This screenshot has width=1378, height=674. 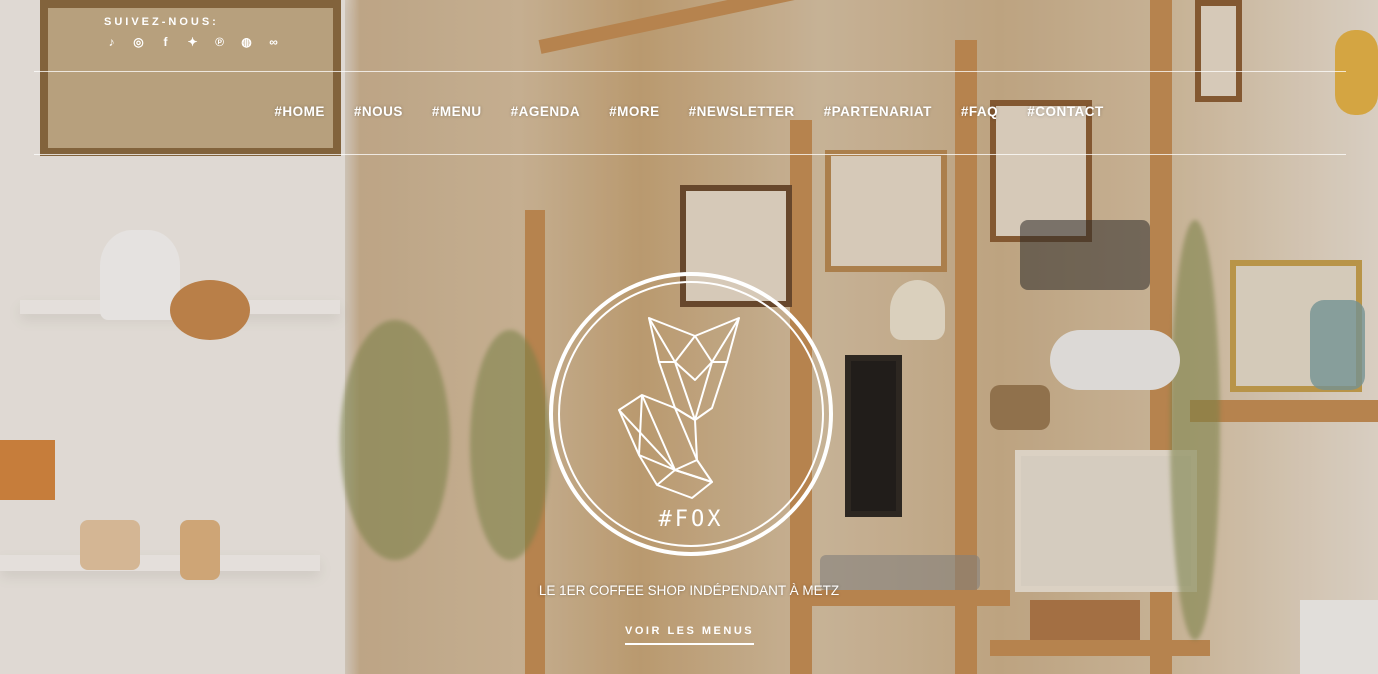 I want to click on nav-item-menu: #MENU, so click(x=457, y=111).